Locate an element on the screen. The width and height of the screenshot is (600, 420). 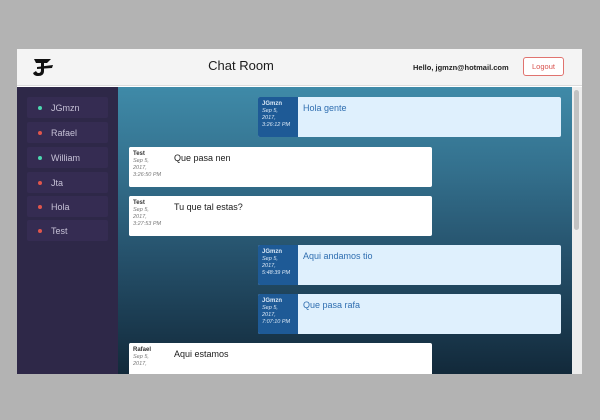
message-text: Hola gente is located at coordinates (325, 108).